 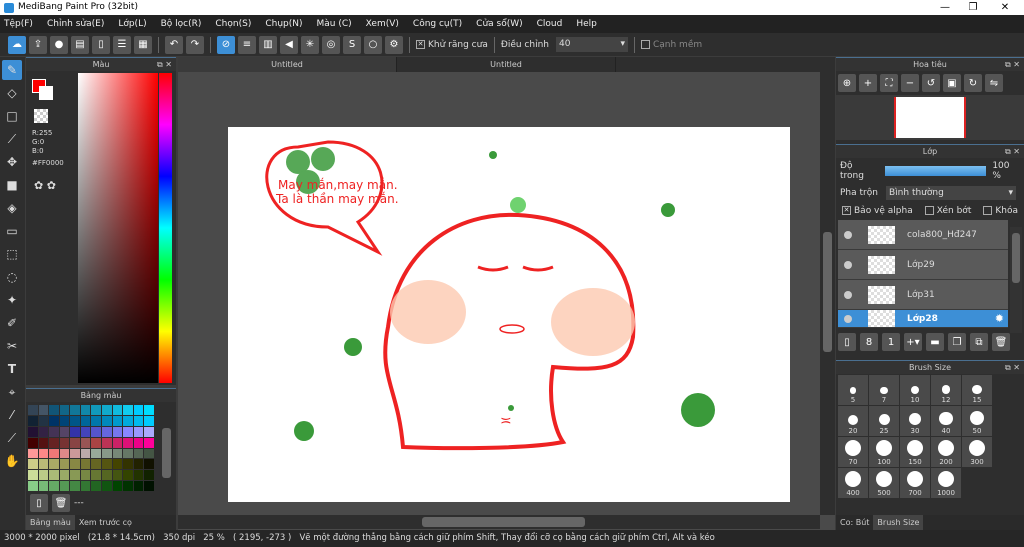 What do you see at coordinates (847, 342) in the screenshot?
I see `new-layer-icon: ▯` at bounding box center [847, 342].